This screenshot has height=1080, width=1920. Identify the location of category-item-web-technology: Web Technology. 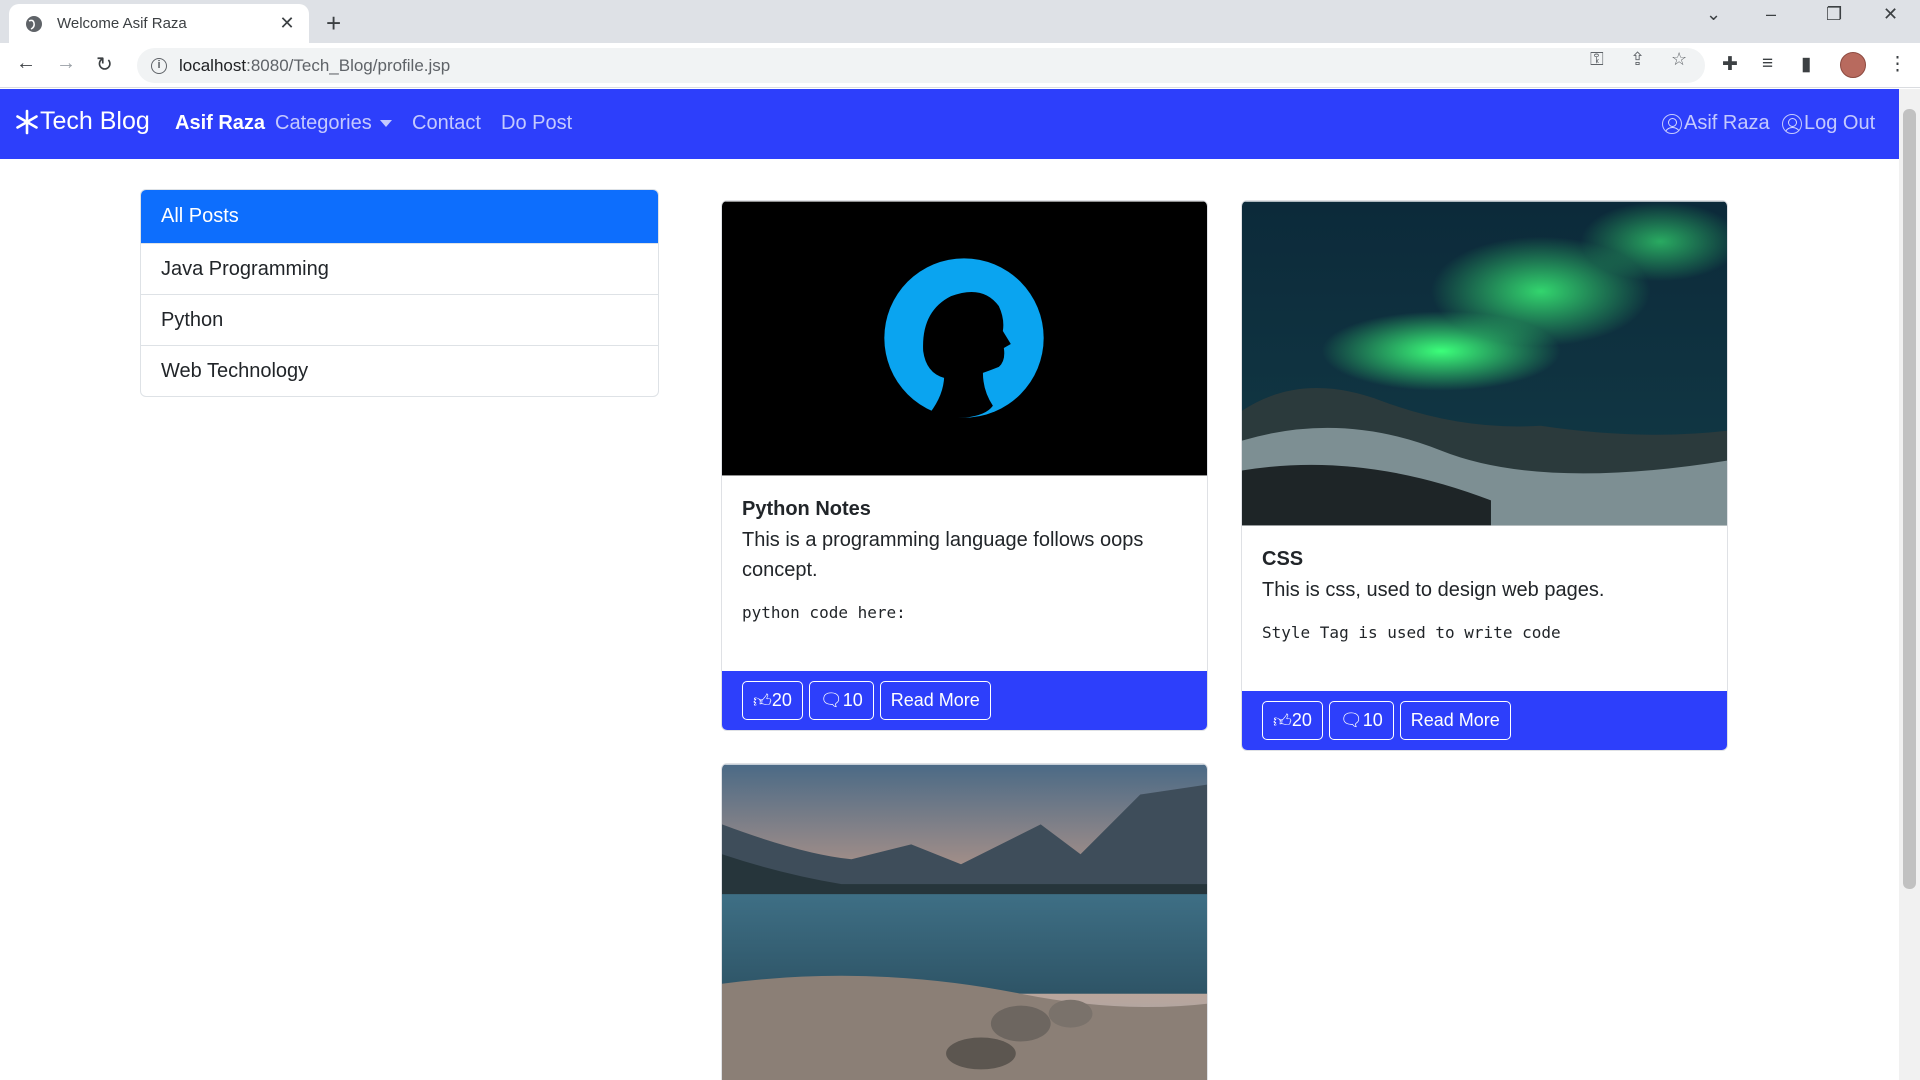
(399, 370).